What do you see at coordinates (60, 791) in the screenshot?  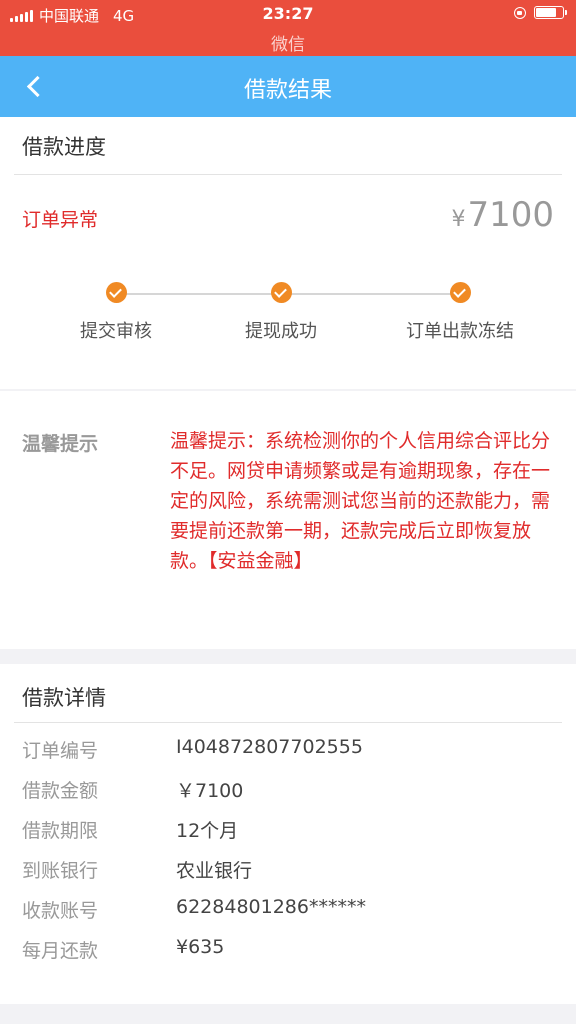 I see `detail-key: 借款金额` at bounding box center [60, 791].